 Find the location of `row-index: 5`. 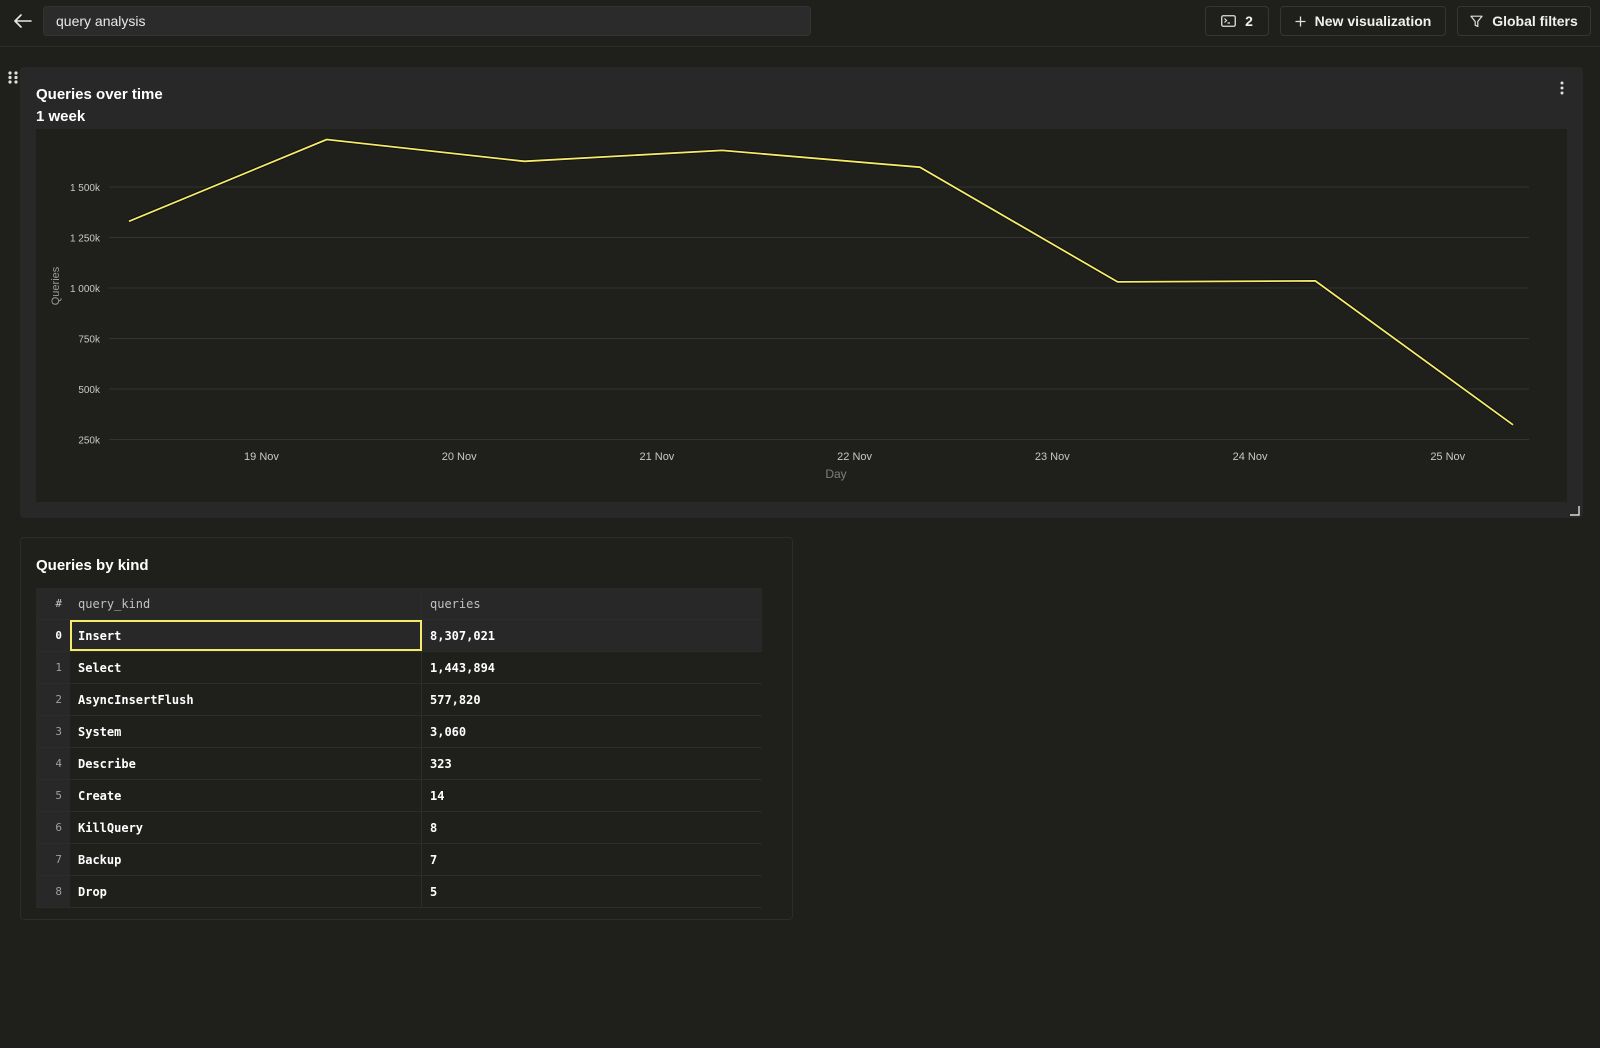

row-index: 5 is located at coordinates (53, 795).